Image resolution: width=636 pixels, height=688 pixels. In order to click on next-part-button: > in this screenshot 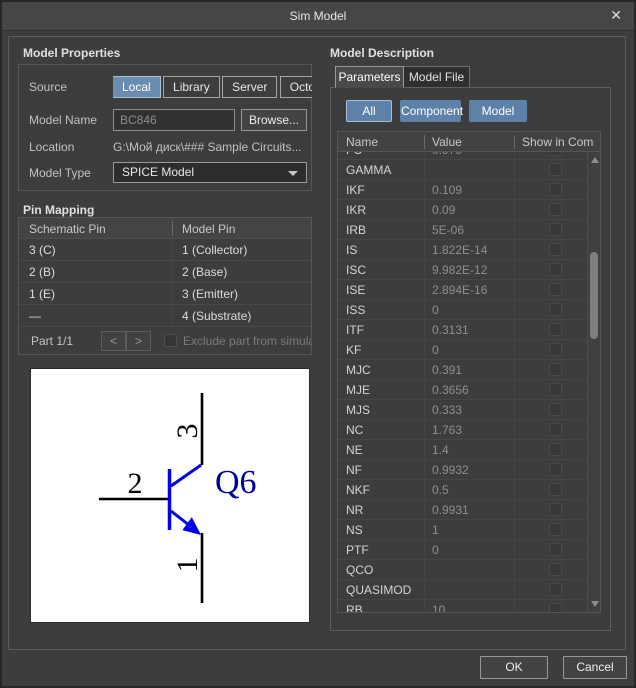, I will do `click(138, 341)`.